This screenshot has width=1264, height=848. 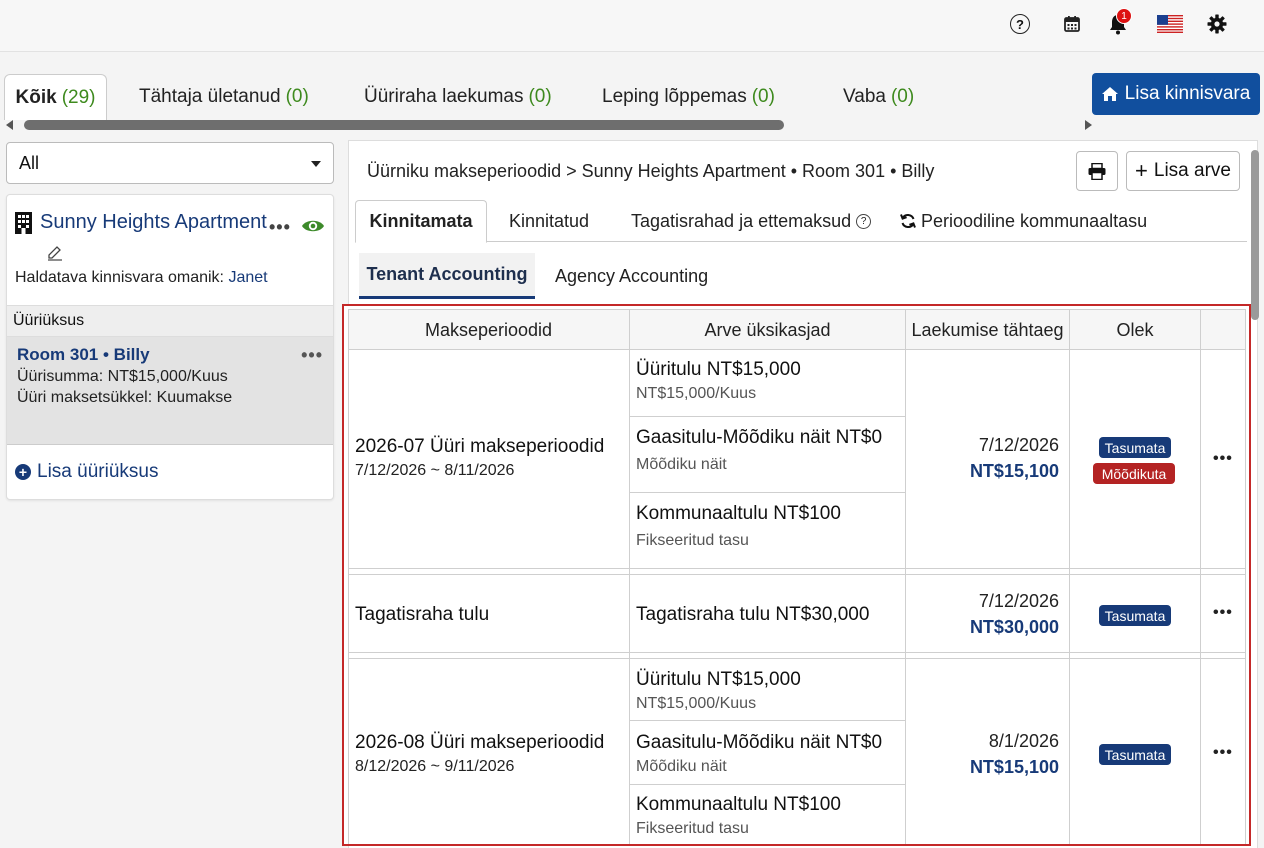 What do you see at coordinates (1109, 94) in the screenshot?
I see `home-icon` at bounding box center [1109, 94].